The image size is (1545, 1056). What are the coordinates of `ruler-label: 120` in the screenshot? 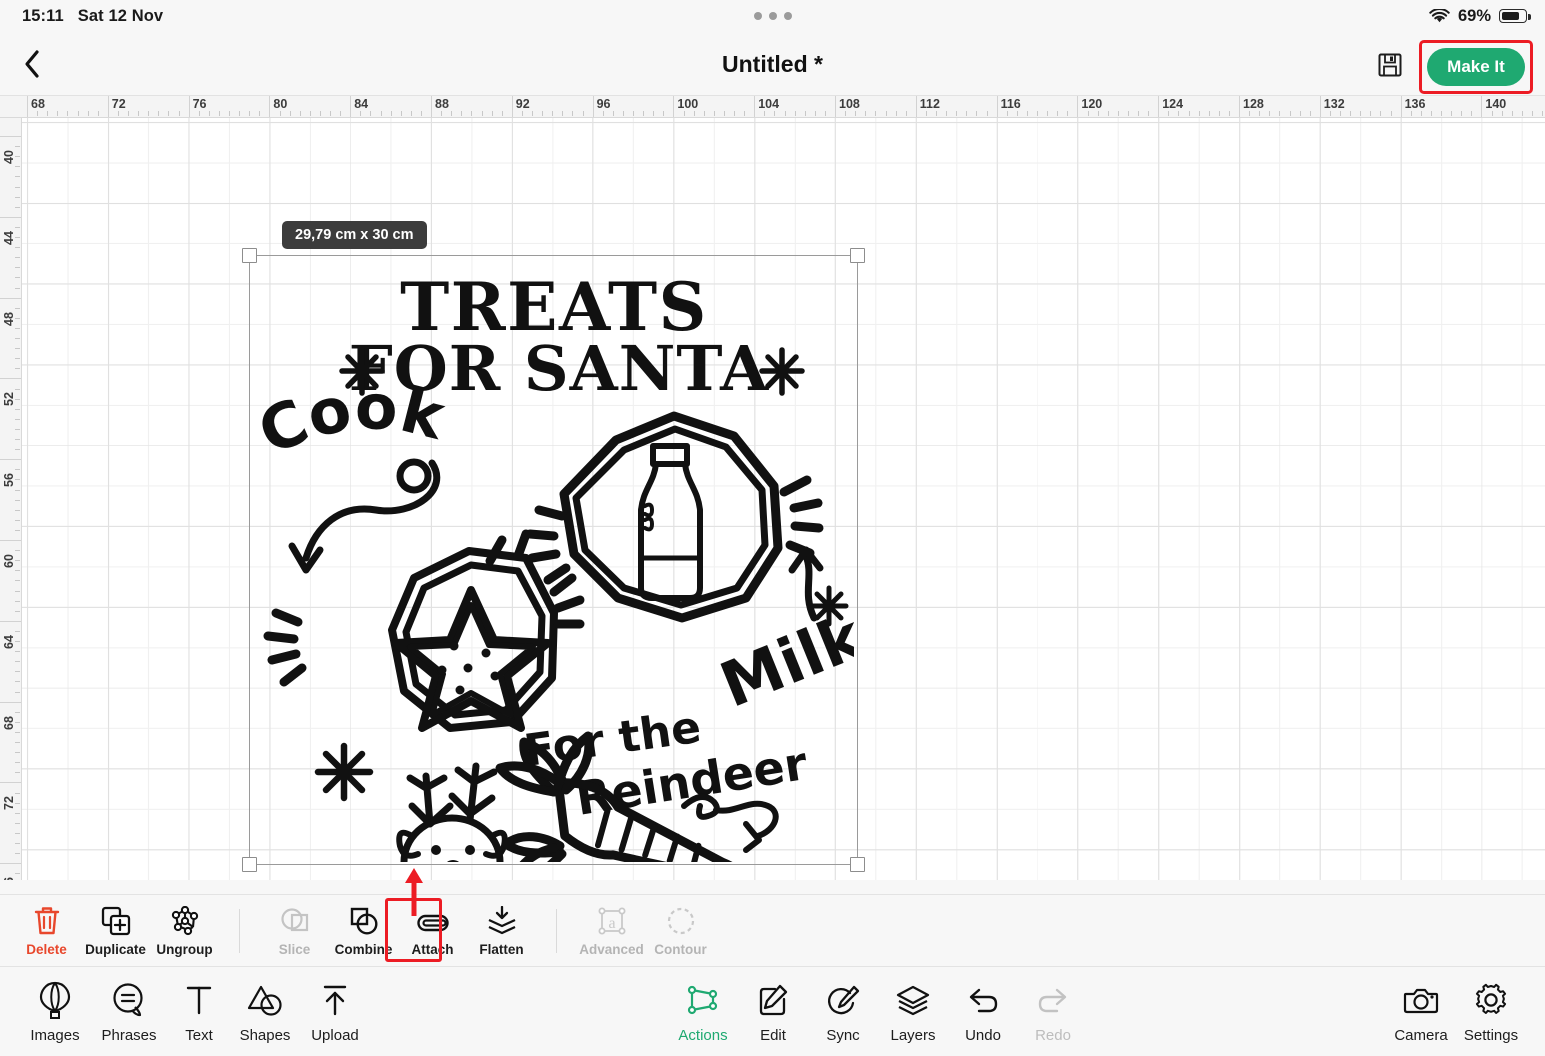 It's located at (1092, 104).